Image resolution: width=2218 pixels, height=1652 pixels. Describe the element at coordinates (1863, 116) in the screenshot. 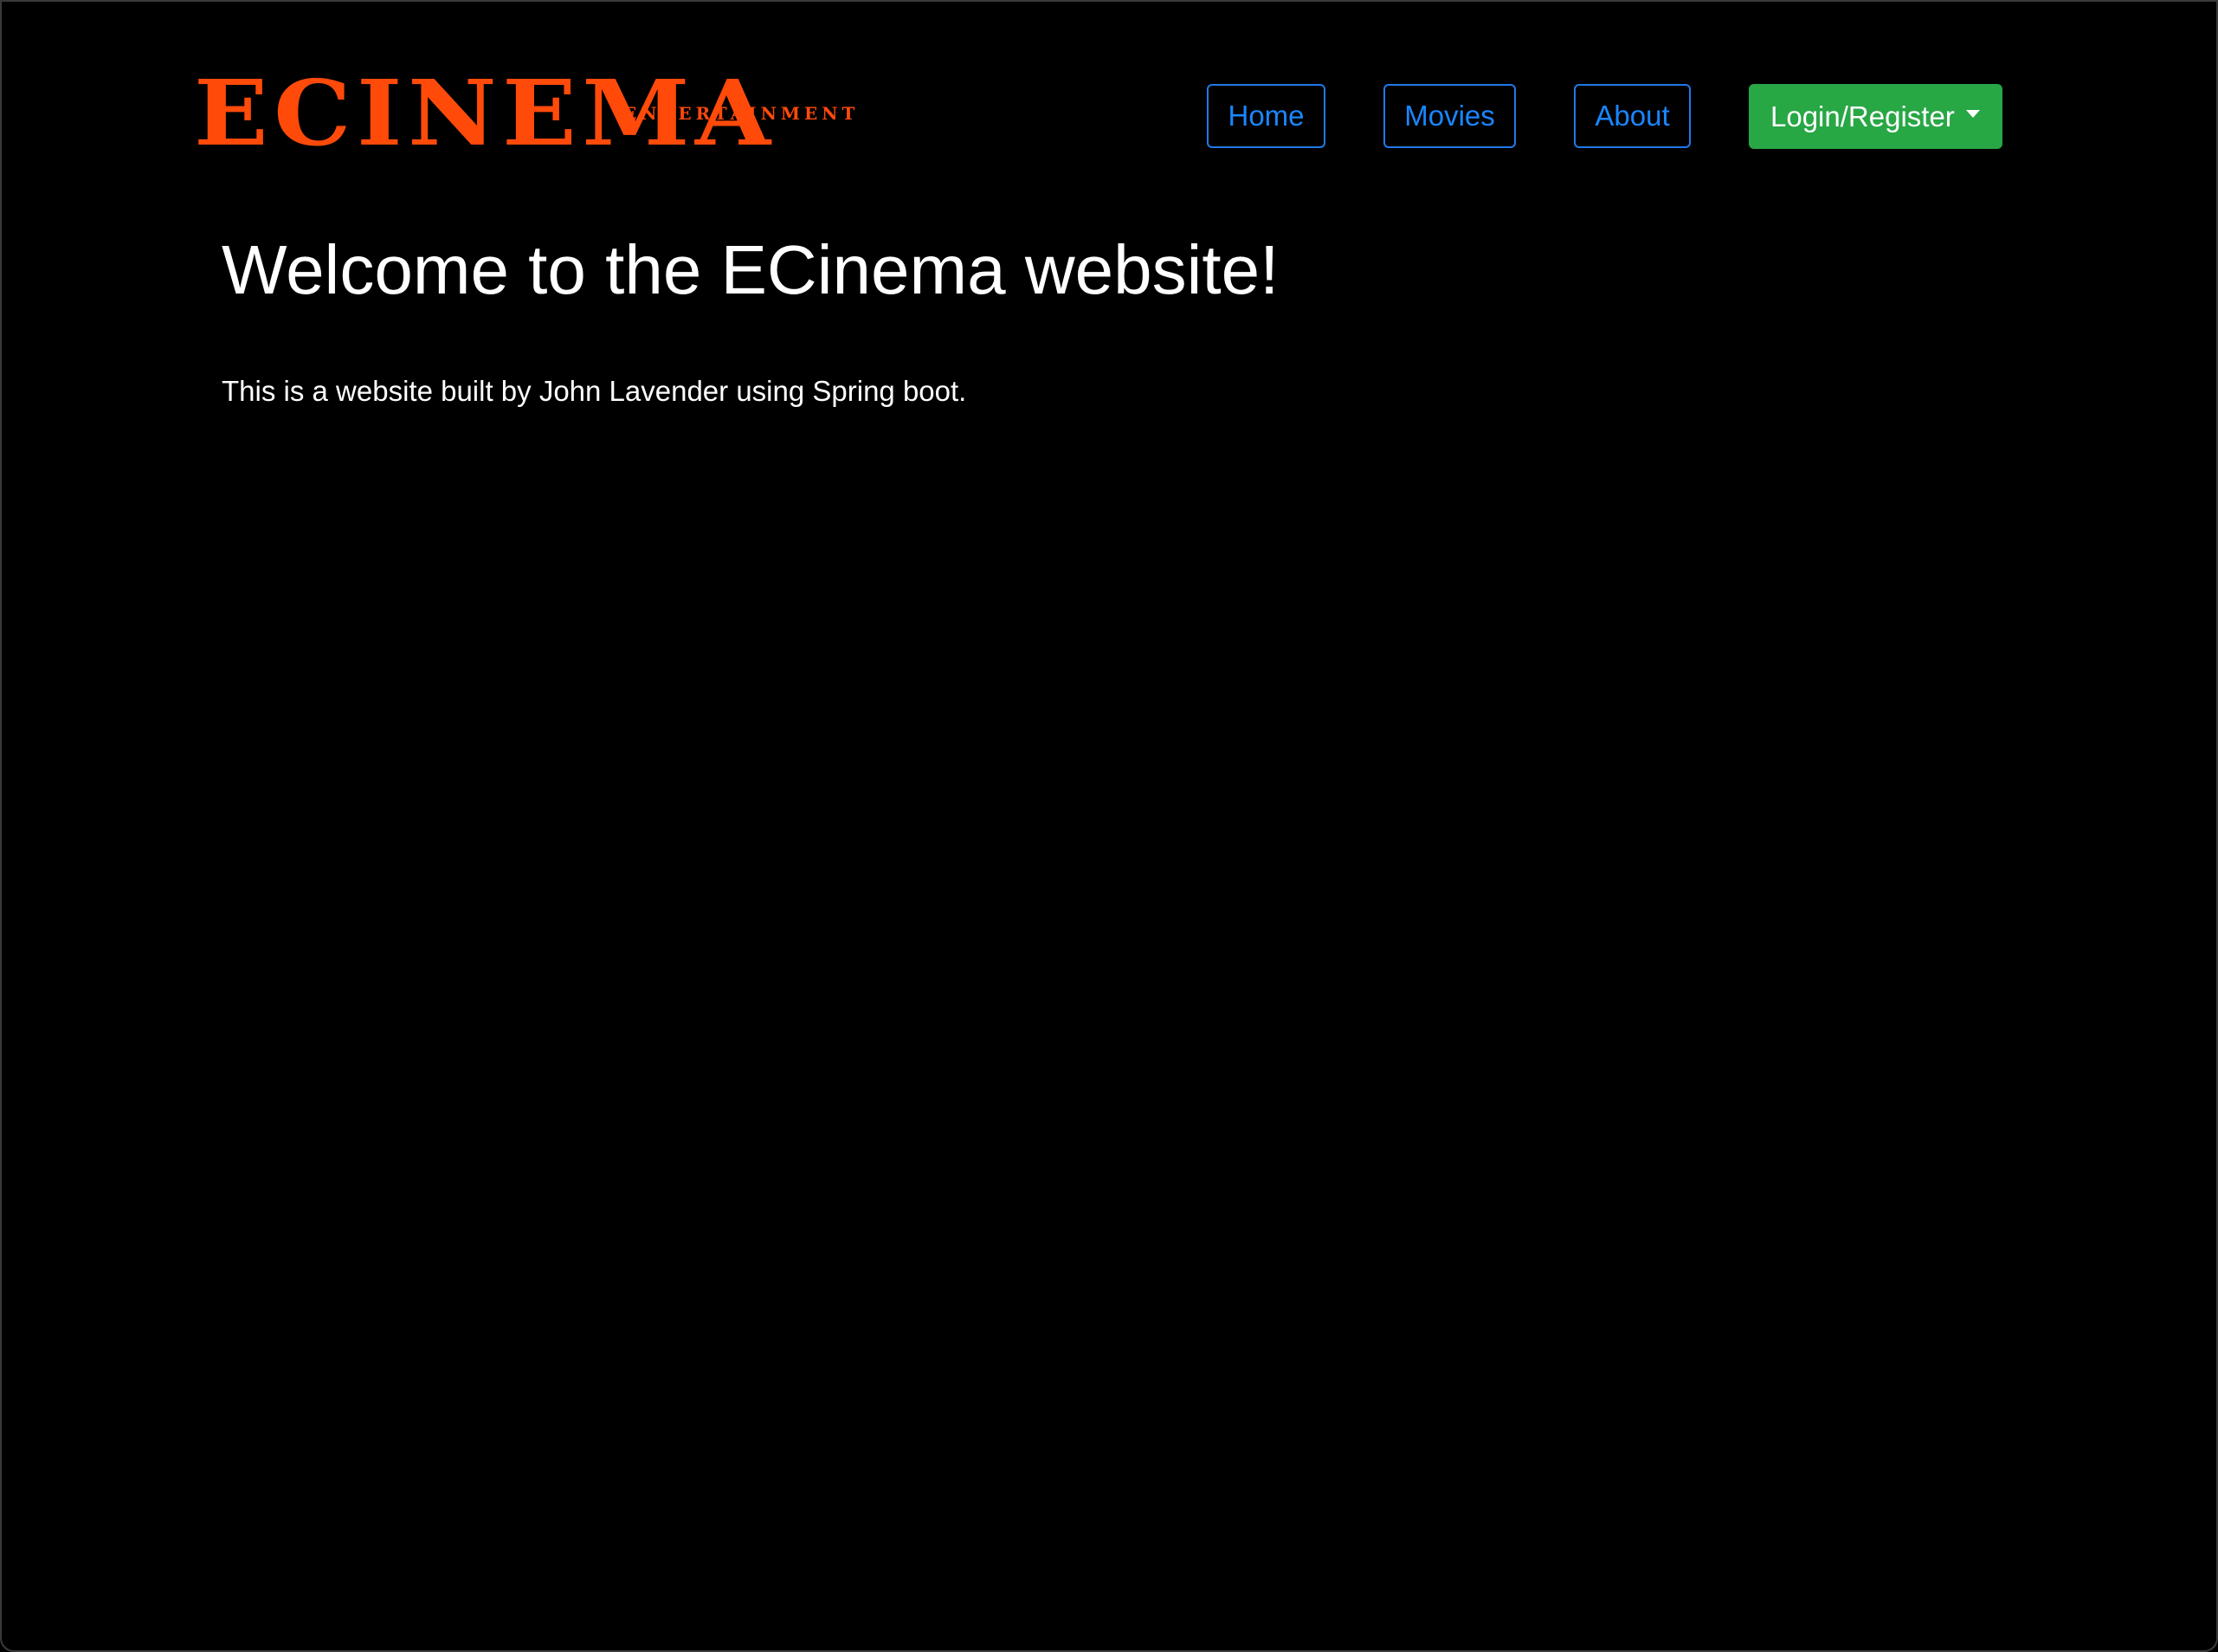

I see `login-register-label: Login/Register` at that location.